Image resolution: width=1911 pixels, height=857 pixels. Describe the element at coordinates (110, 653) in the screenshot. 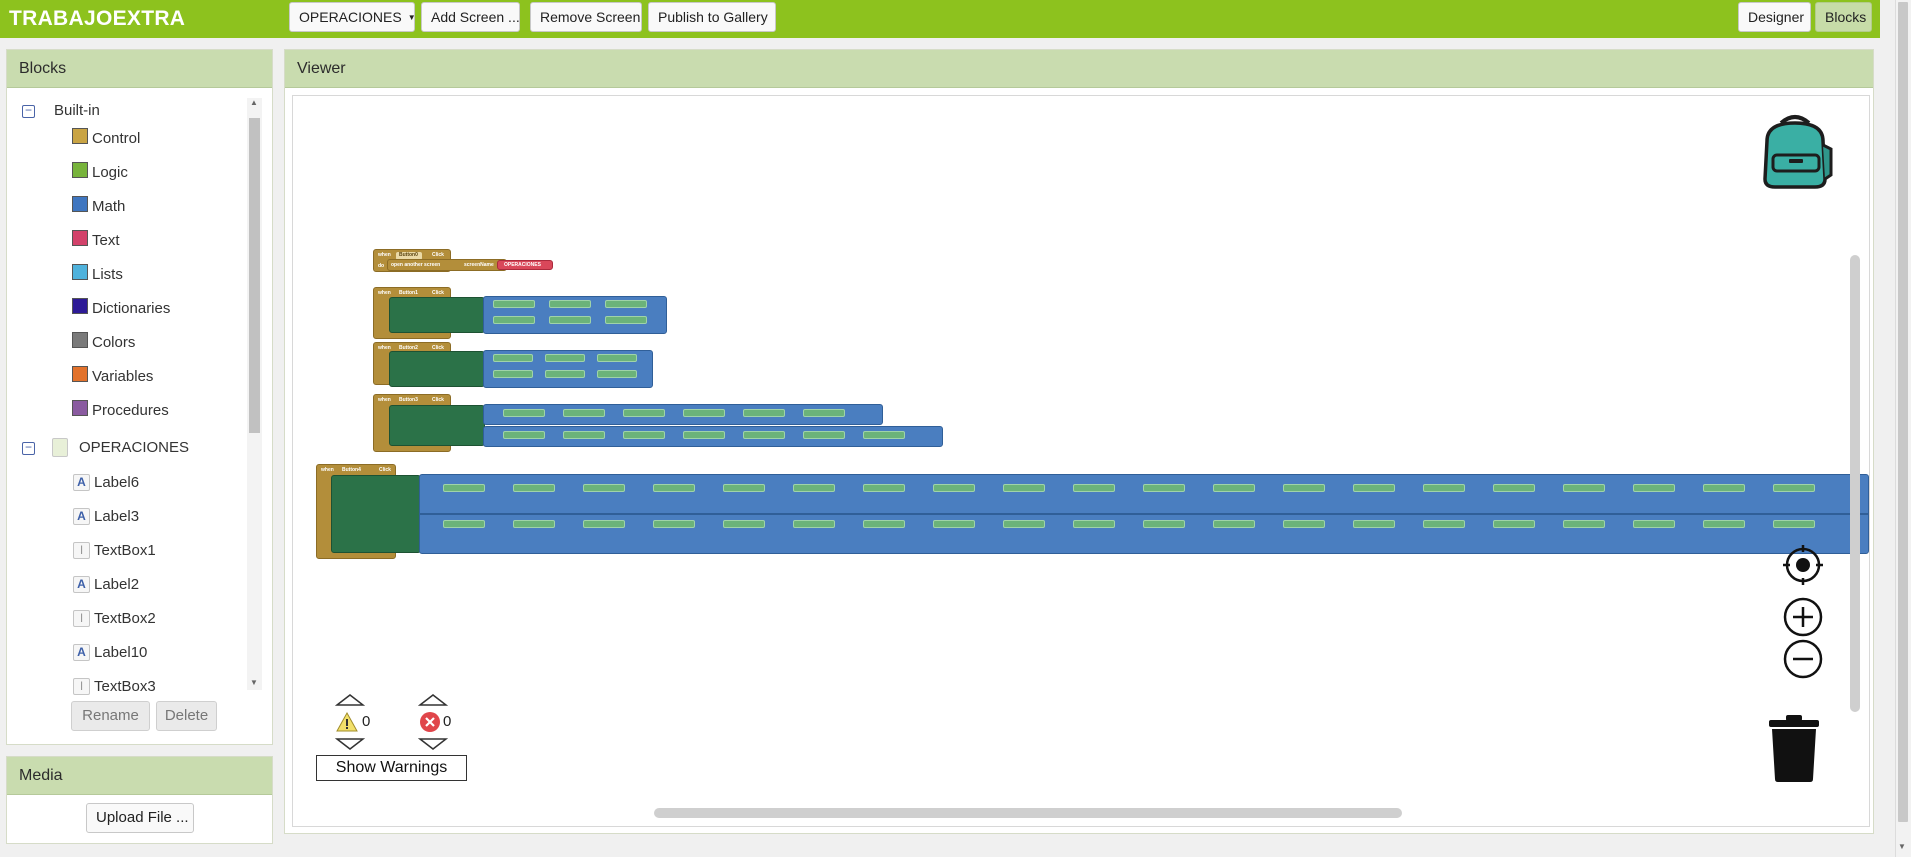

I see `component-item: A Label10` at that location.